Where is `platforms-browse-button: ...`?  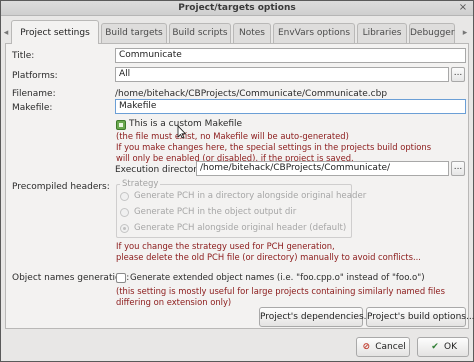 platforms-browse-button: ... is located at coordinates (458, 74).